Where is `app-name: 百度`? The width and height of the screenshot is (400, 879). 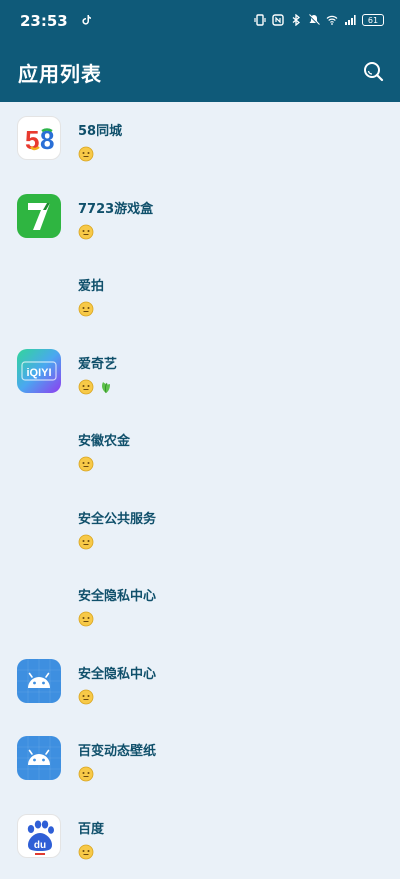
app-name: 百度 is located at coordinates (91, 829).